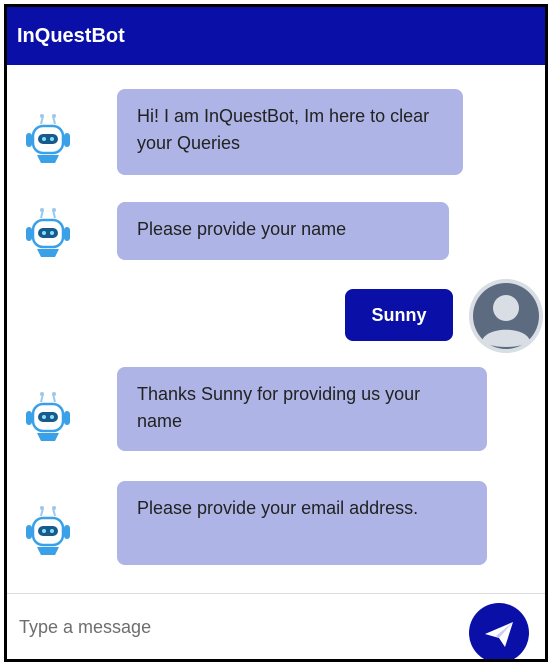 The width and height of the screenshot is (552, 666). What do you see at coordinates (279, 407) in the screenshot?
I see `message-text: Thanks Sunny for providing us your name` at bounding box center [279, 407].